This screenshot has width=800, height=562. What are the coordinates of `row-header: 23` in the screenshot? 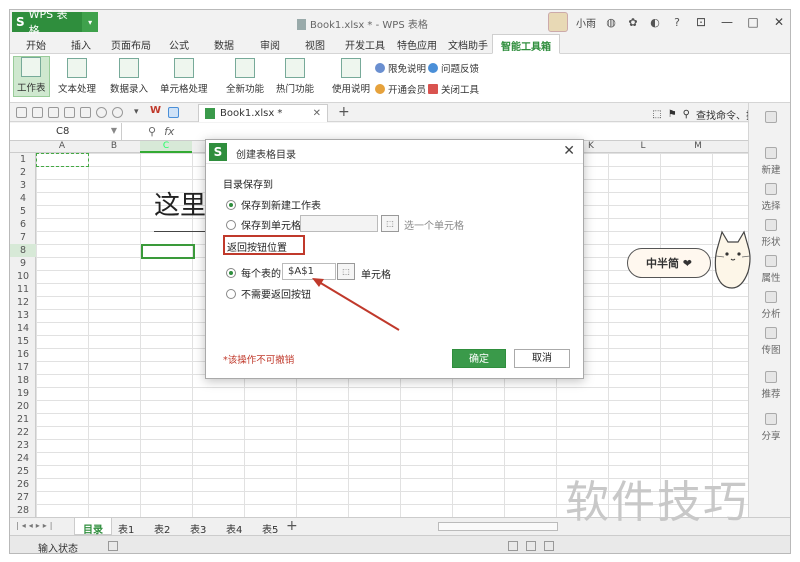 It's located at (23, 445).